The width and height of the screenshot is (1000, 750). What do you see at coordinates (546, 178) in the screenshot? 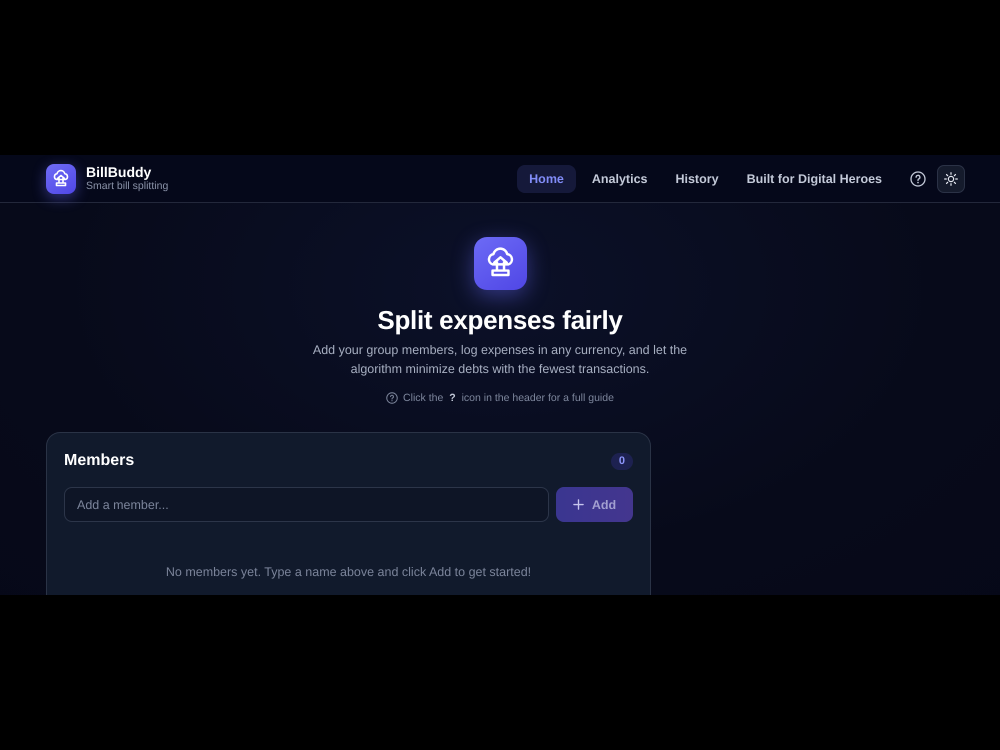
I see `nav-tab: Home` at bounding box center [546, 178].